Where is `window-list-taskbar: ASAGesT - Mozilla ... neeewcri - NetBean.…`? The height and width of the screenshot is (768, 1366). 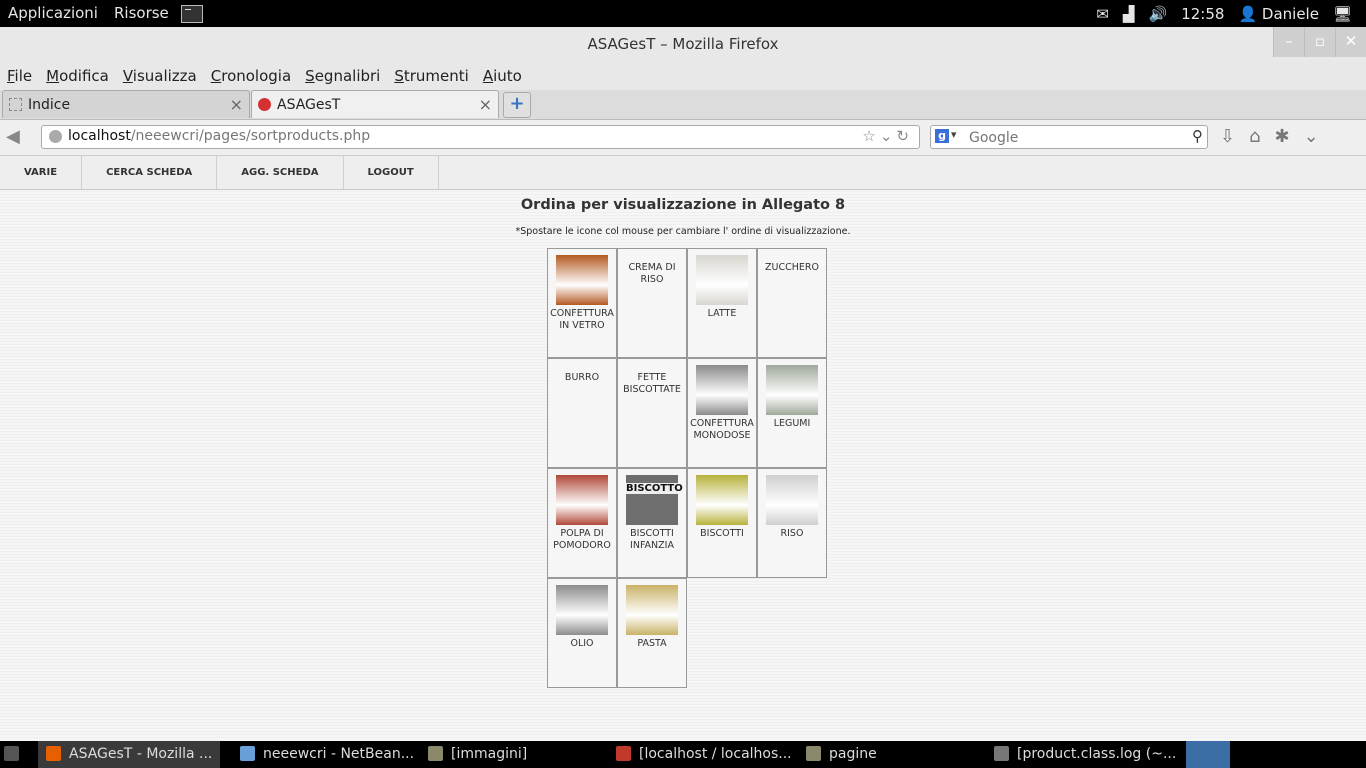 window-list-taskbar: ASAGesT - Mozilla ... neeewcri - NetBean.… is located at coordinates (683, 754).